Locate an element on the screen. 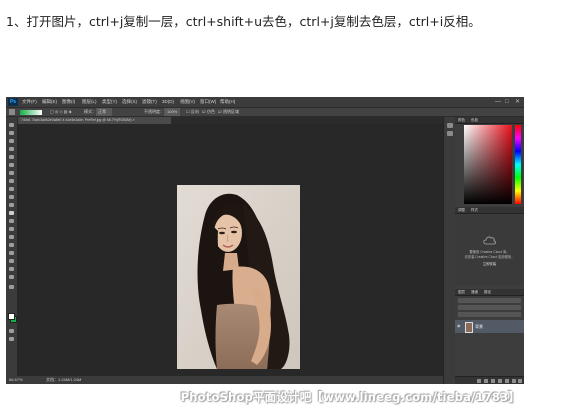 This screenshot has height=415, width=570. gradient-type-icons: ▢ ◎ ◇ ▤ ◈ is located at coordinates (61, 112).